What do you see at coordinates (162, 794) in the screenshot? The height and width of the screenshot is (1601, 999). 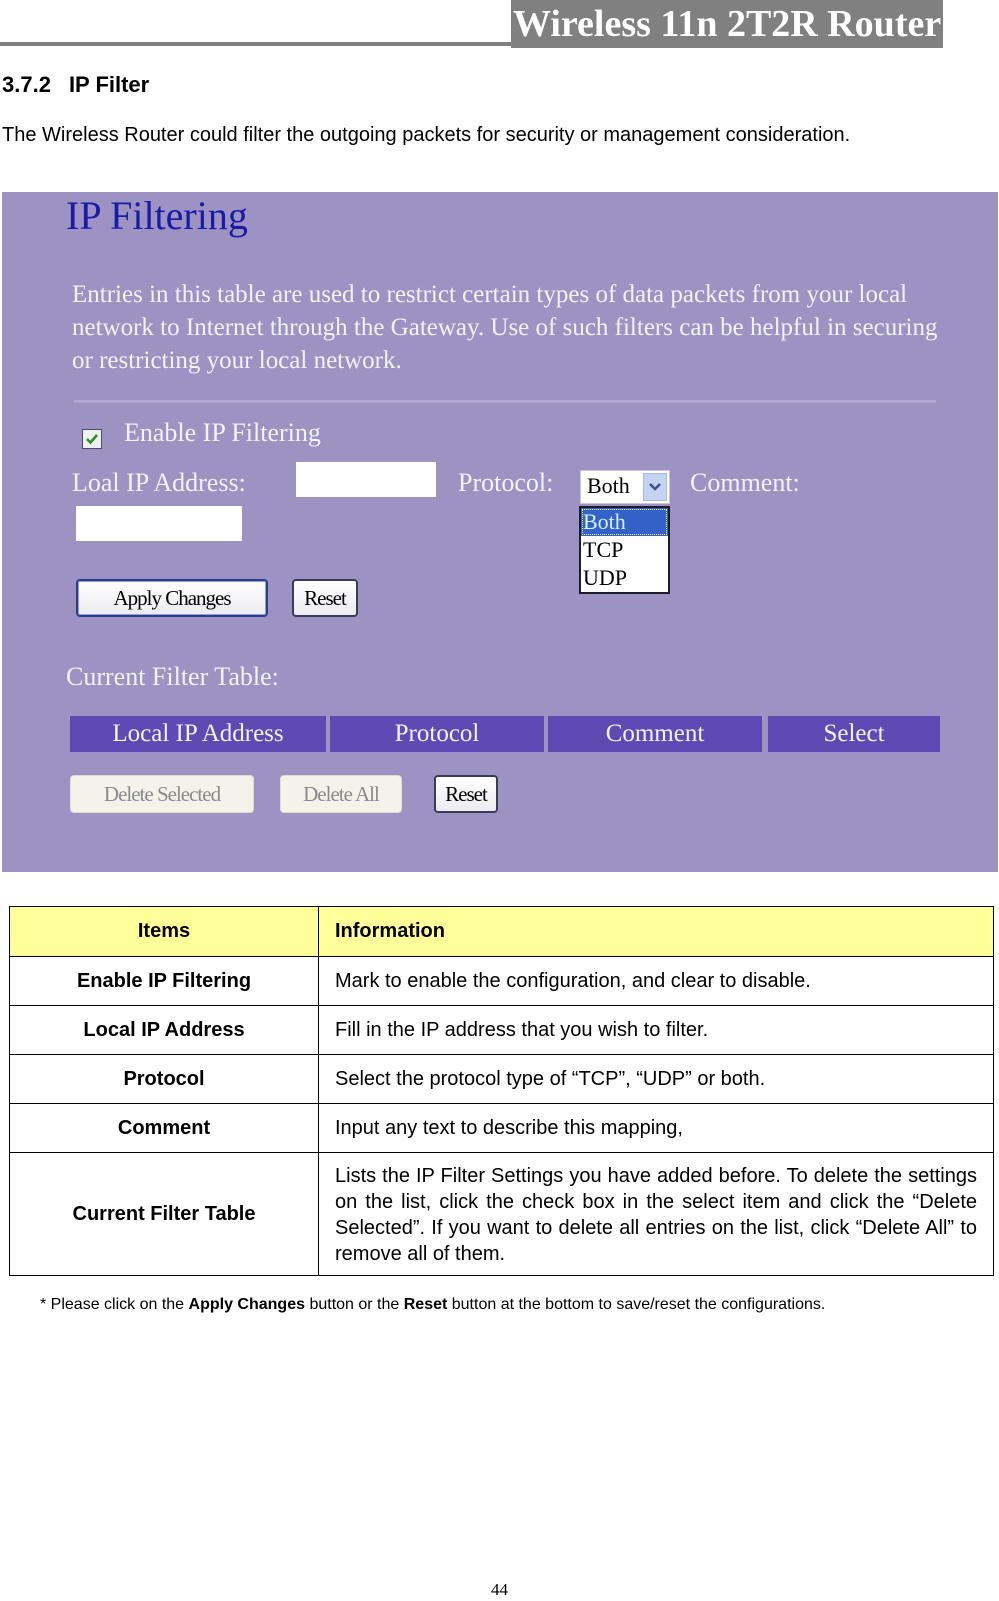 I see `delete-selected-button: Delete Selected` at bounding box center [162, 794].